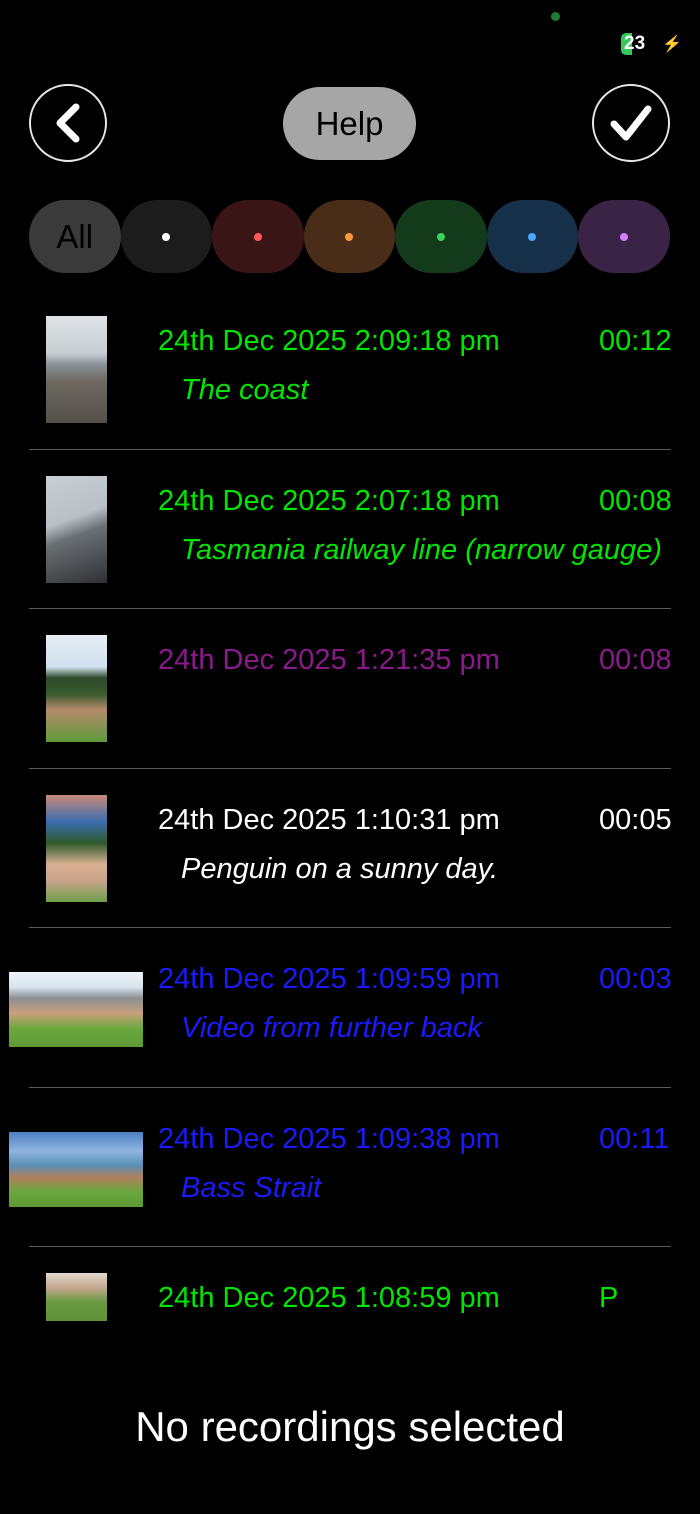 The width and height of the screenshot is (700, 1514). What do you see at coordinates (635, 819) in the screenshot?
I see `recording-duration: 00:05` at bounding box center [635, 819].